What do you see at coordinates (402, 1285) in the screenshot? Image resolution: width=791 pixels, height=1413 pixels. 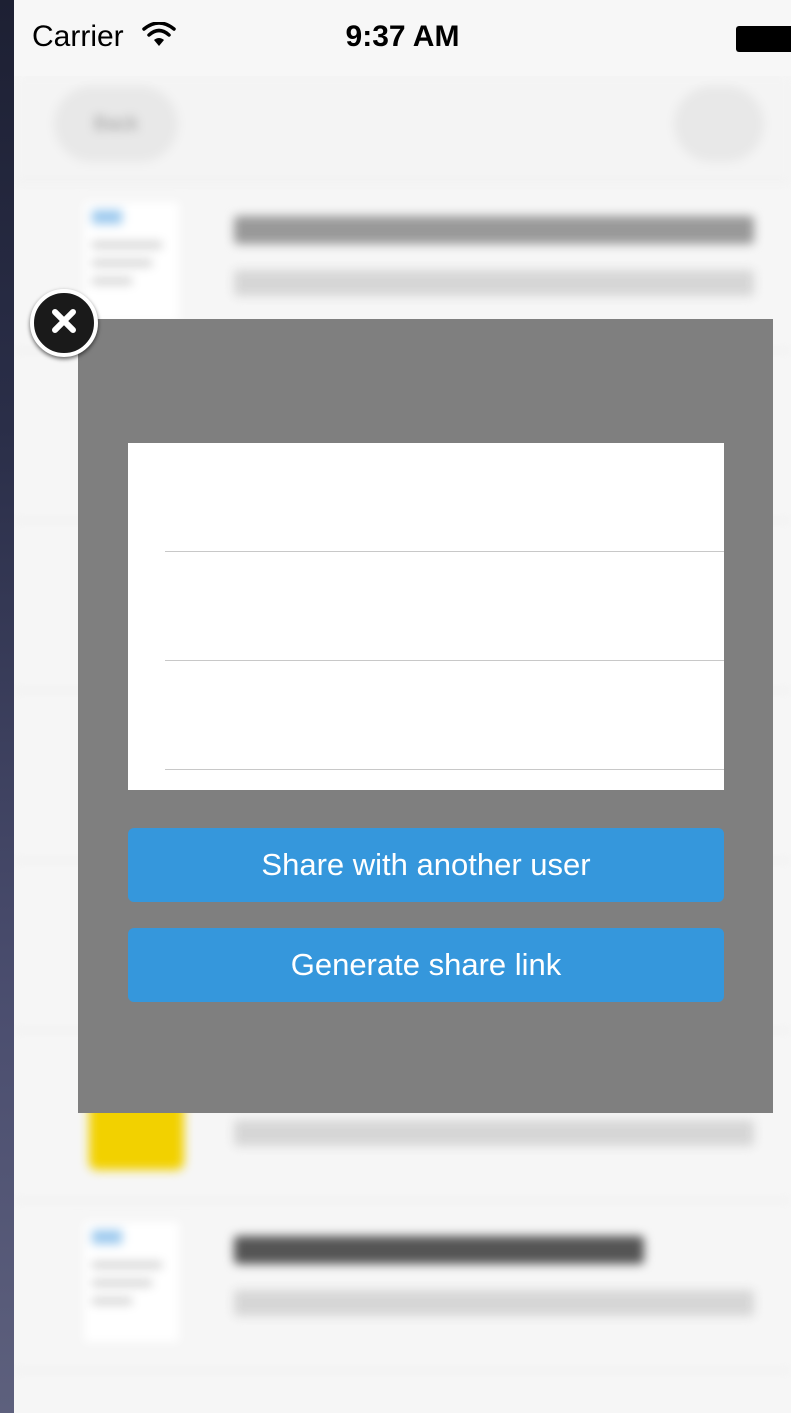 I see `file-row` at bounding box center [402, 1285].